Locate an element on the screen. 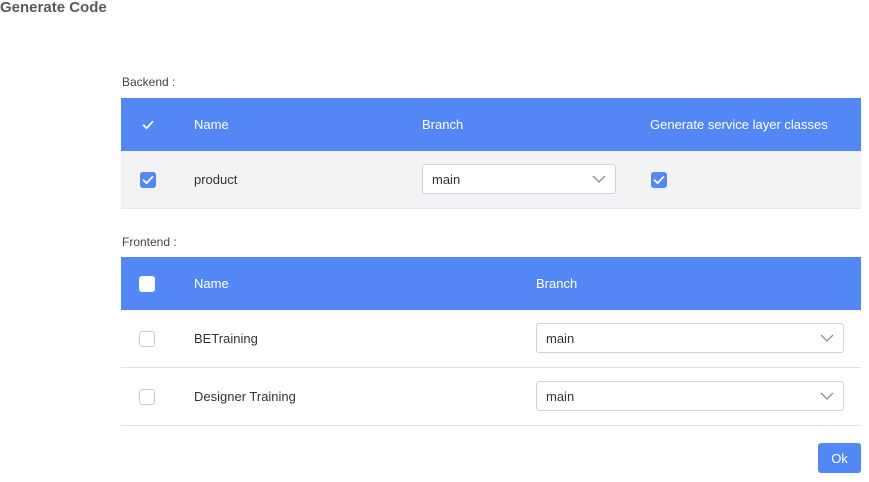 This screenshot has width=869, height=482. row-name: Designer Training is located at coordinates (245, 396).